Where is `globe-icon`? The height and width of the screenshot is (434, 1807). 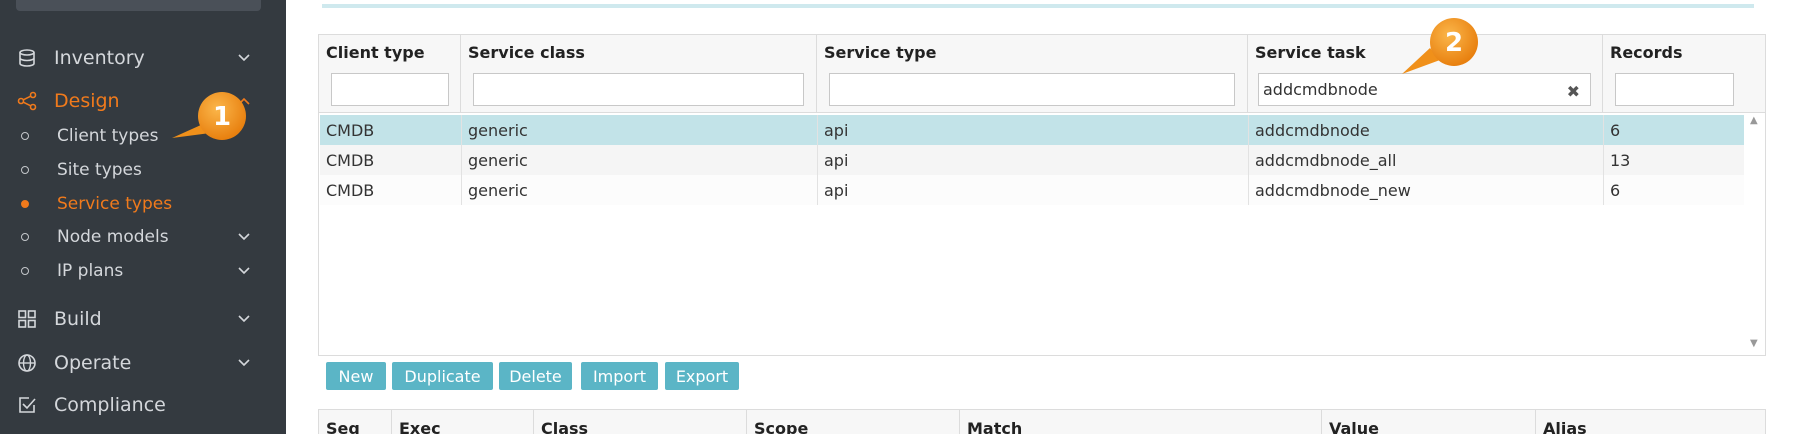 globe-icon is located at coordinates (27, 363).